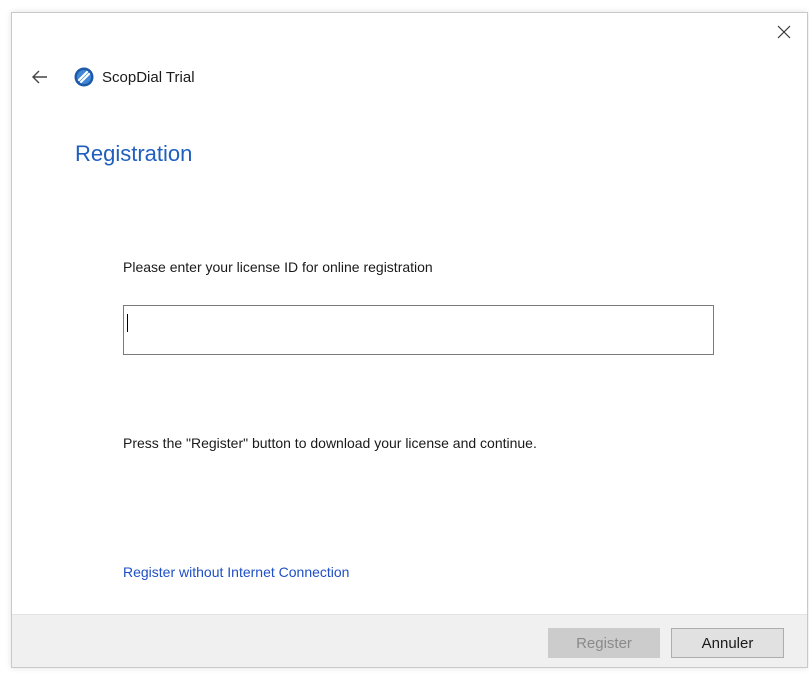 This screenshot has height=681, width=809. I want to click on button-footer: Register Annuler, so click(409, 640).